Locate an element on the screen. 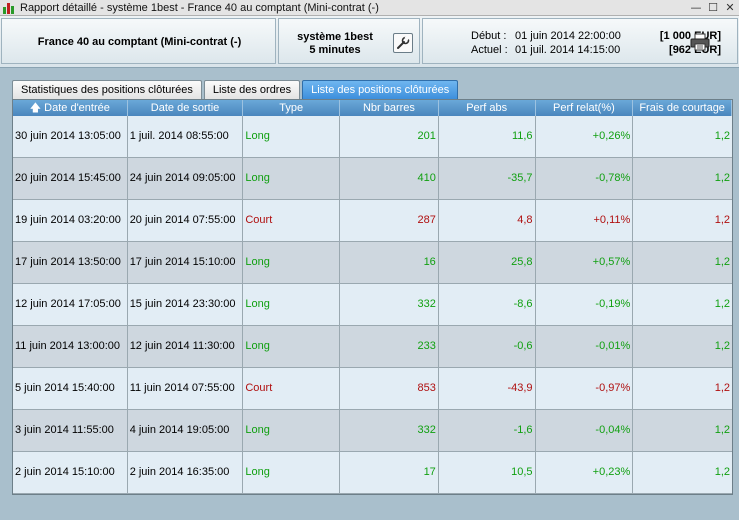 The image size is (739, 520). wrench-icon is located at coordinates (403, 42).